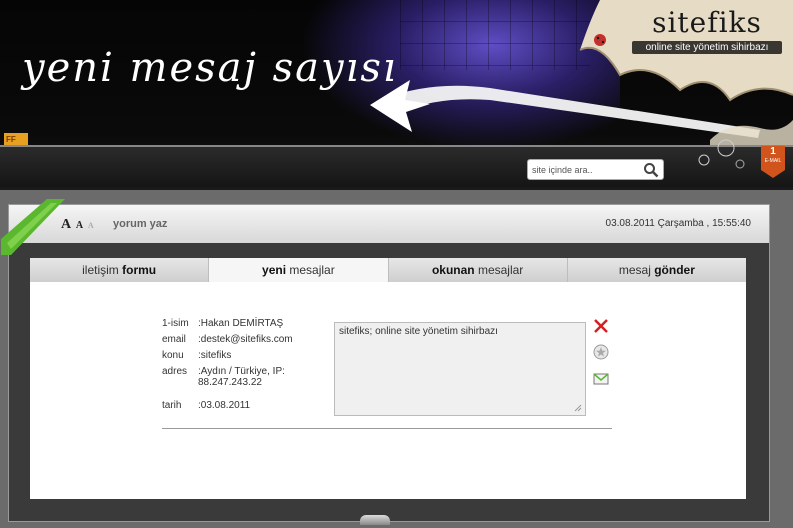 The height and width of the screenshot is (528, 793). What do you see at coordinates (206, 405) in the screenshot?
I see `field-date: tarih :03.08.2011` at bounding box center [206, 405].